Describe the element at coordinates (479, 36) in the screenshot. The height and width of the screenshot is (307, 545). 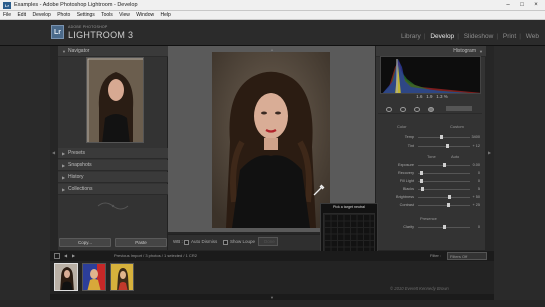
I see `module-slideshow: Slideshow` at that location.